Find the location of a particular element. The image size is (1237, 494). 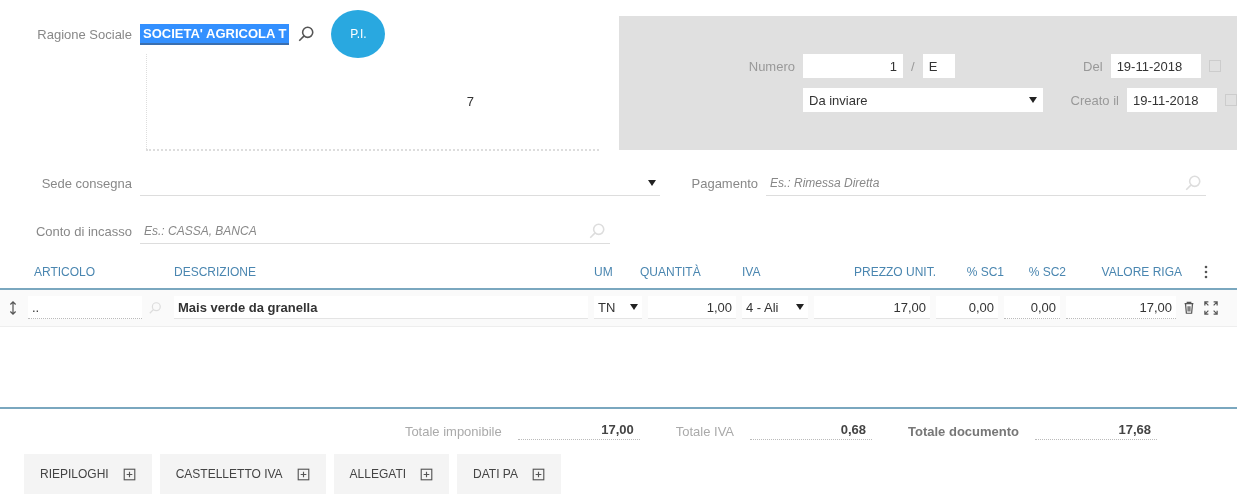

field-label: Conto di incasso is located at coordinates (83, 231).